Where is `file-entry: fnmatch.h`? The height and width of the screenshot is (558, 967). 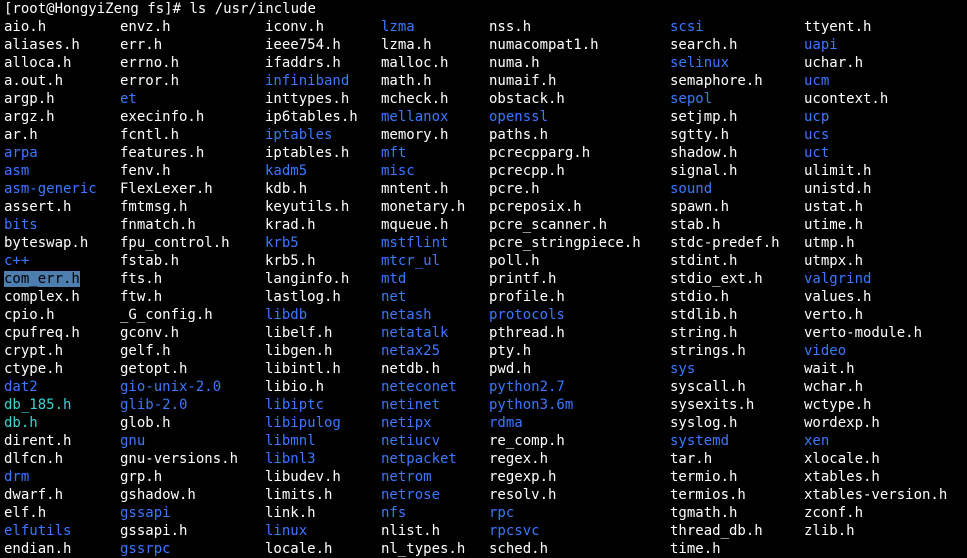 file-entry: fnmatch.h is located at coordinates (158, 225).